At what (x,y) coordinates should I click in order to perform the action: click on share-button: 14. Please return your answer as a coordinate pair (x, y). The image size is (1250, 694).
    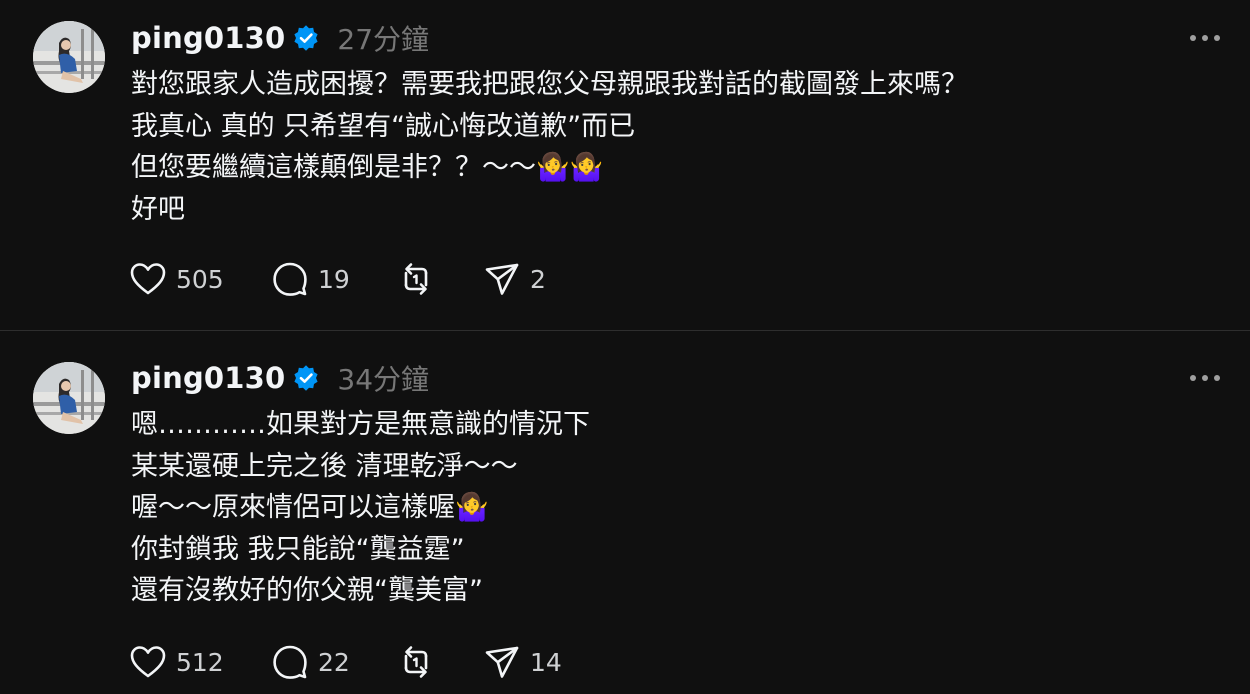
    Looking at the image, I should click on (522, 662).